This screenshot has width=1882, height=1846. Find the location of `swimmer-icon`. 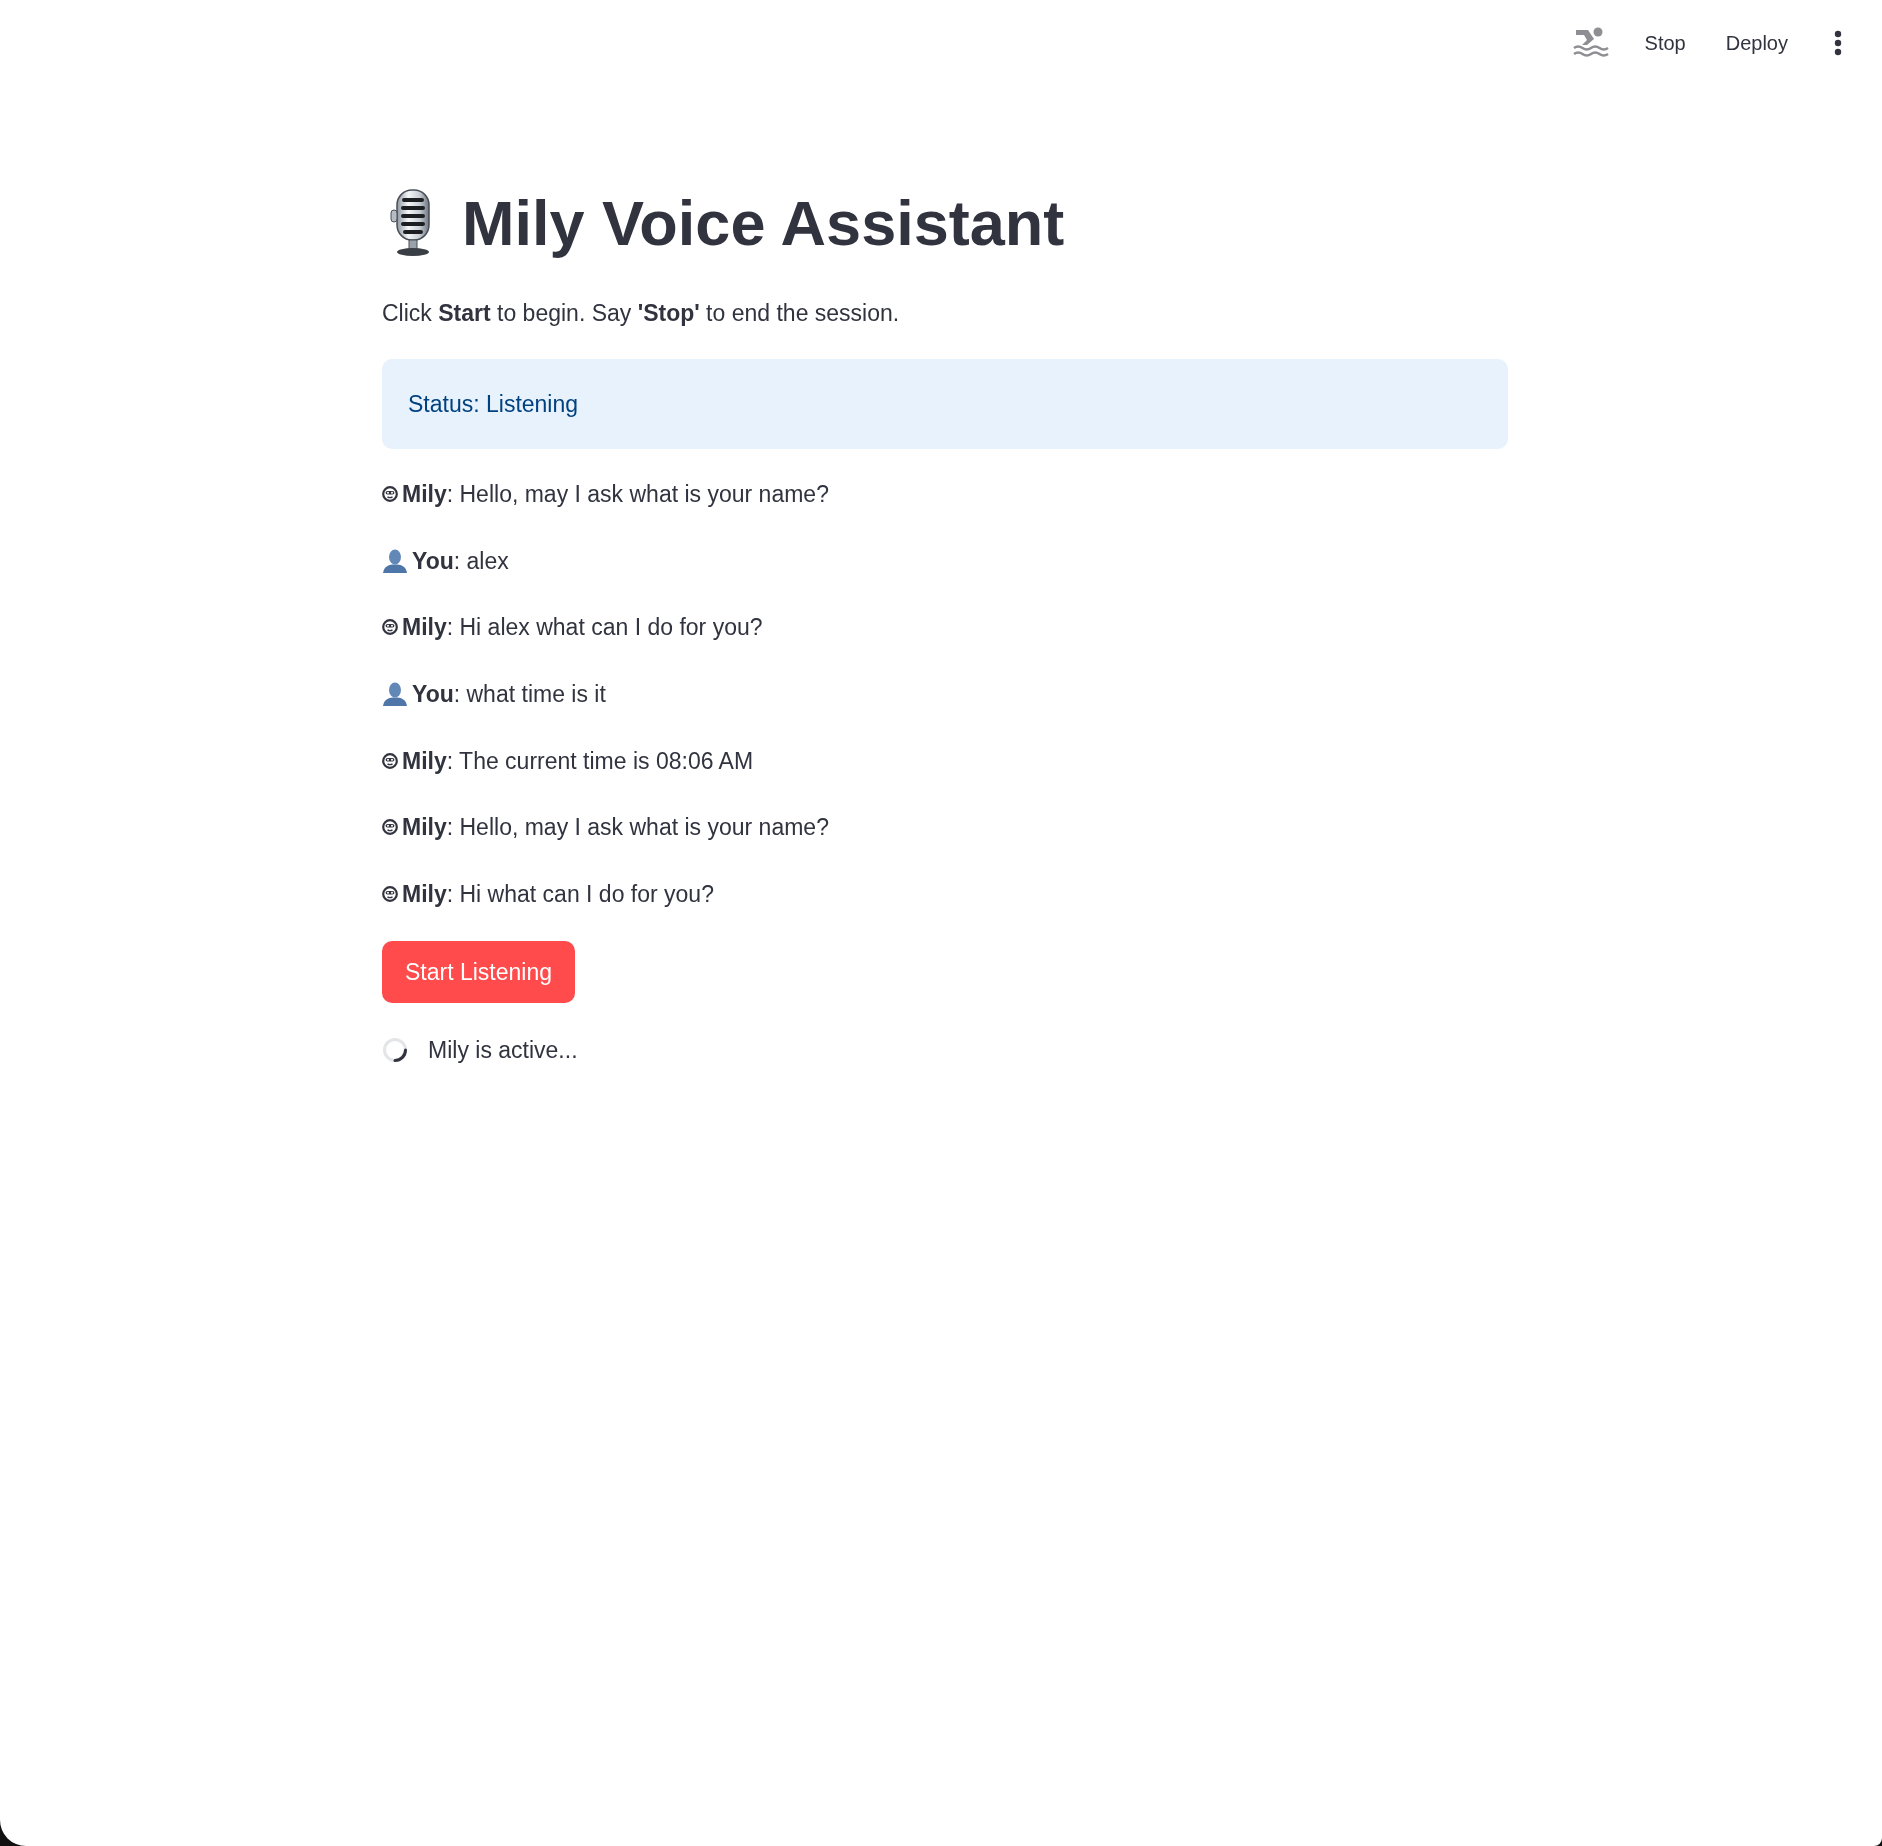

swimmer-icon is located at coordinates (1590, 43).